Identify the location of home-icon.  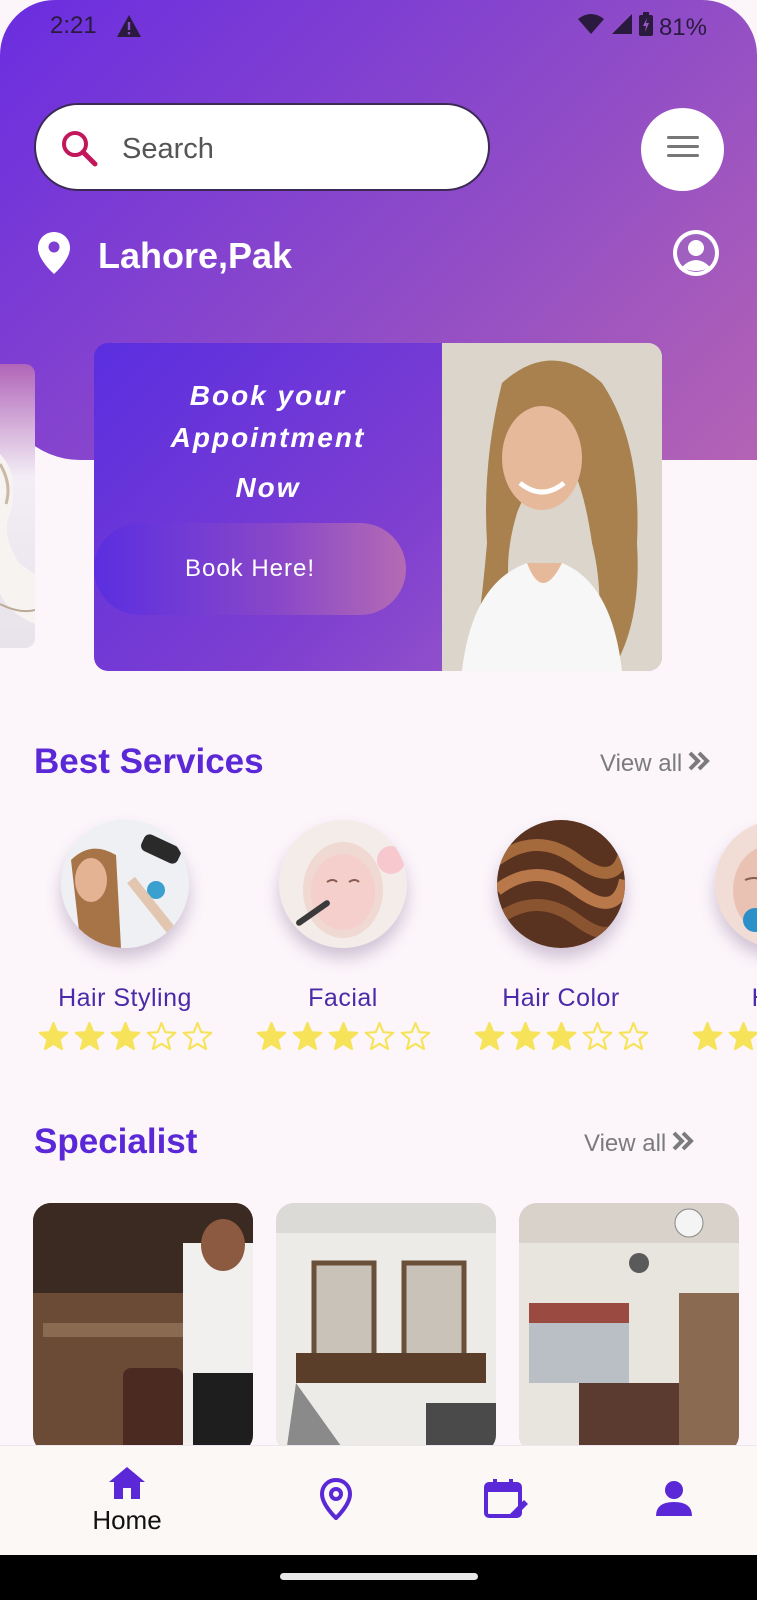
(127, 1485).